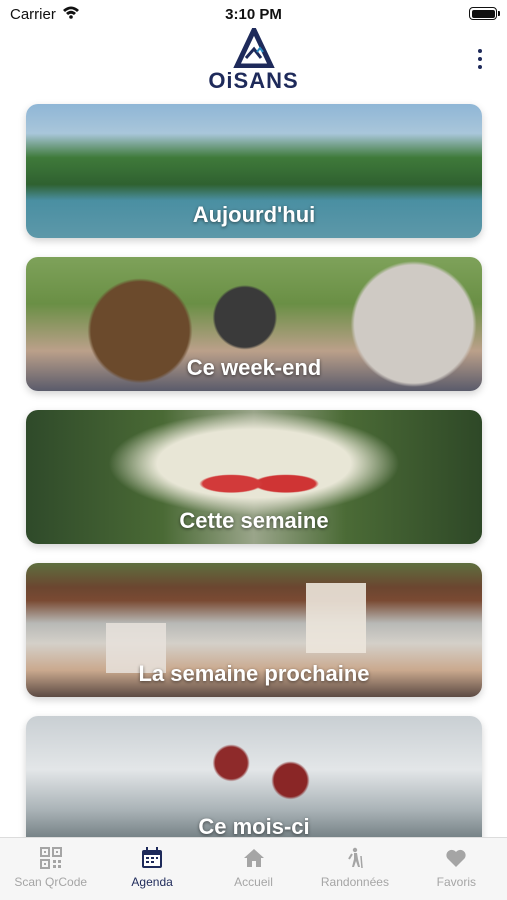 The height and width of the screenshot is (900, 507). What do you see at coordinates (254, 367) in the screenshot?
I see `card-label: Ce week-end` at bounding box center [254, 367].